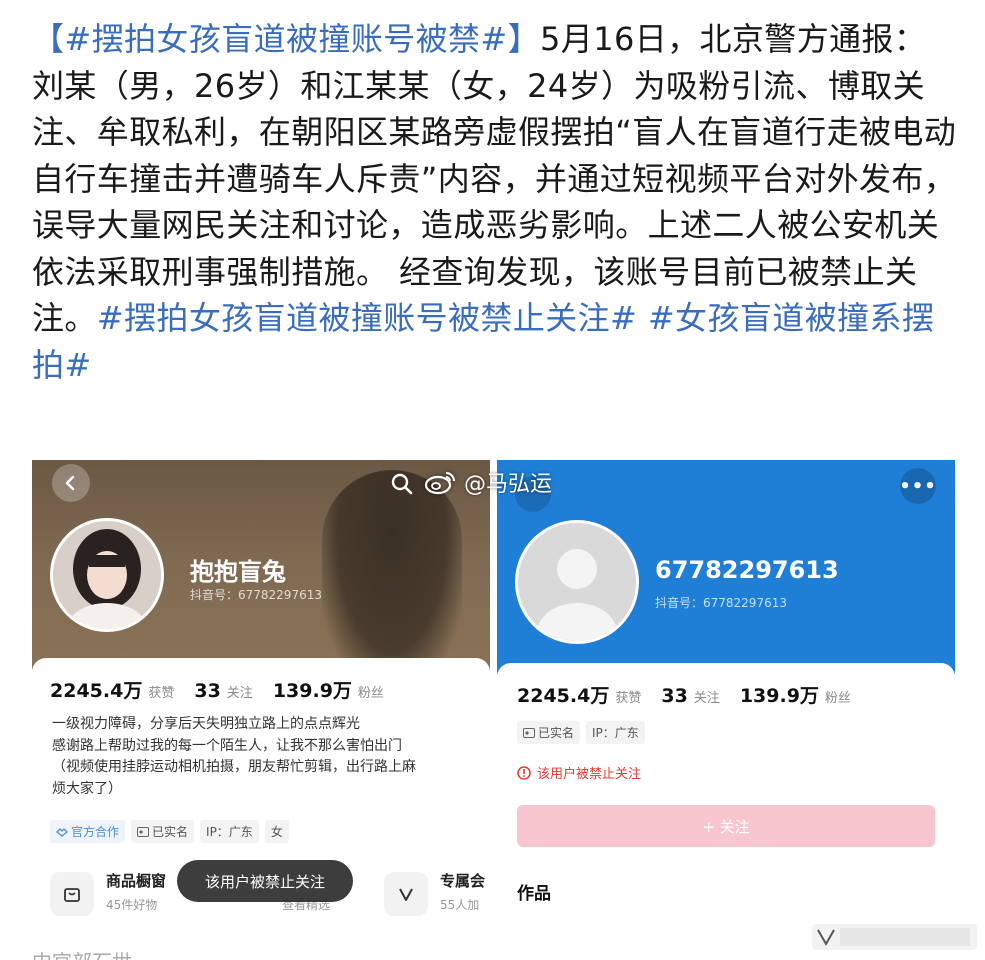  What do you see at coordinates (276, 831) in the screenshot?
I see `gender-tag: 女` at bounding box center [276, 831].